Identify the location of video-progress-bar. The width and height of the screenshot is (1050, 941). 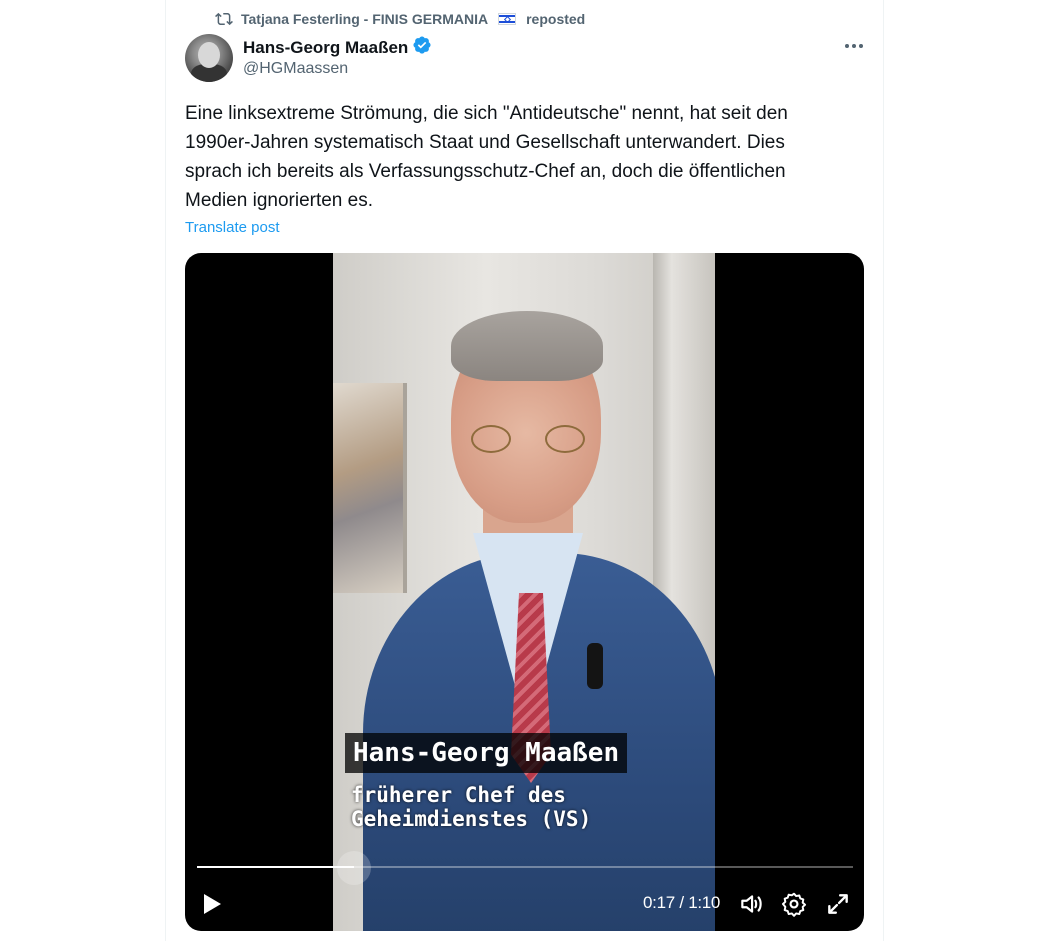
(525, 867).